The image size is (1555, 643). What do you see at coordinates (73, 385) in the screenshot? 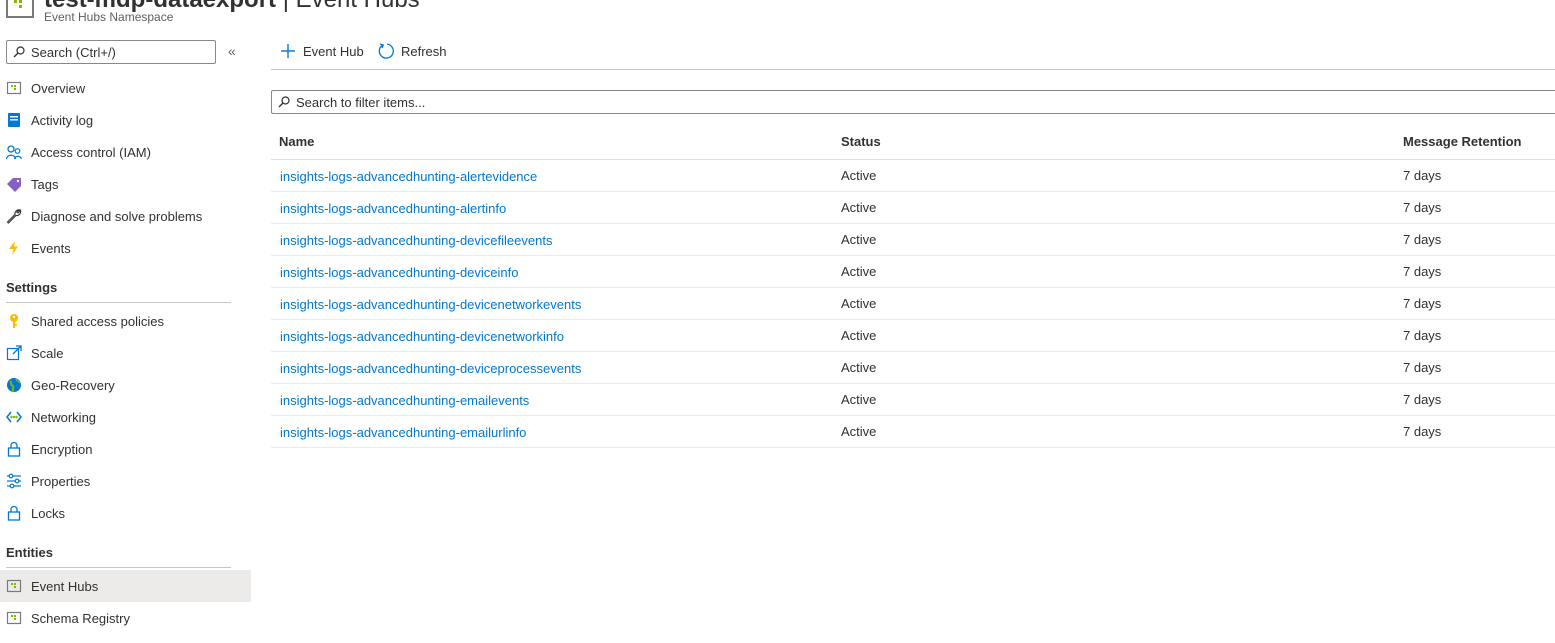
I see `sidebar-item-label: Geo-Recovery` at bounding box center [73, 385].